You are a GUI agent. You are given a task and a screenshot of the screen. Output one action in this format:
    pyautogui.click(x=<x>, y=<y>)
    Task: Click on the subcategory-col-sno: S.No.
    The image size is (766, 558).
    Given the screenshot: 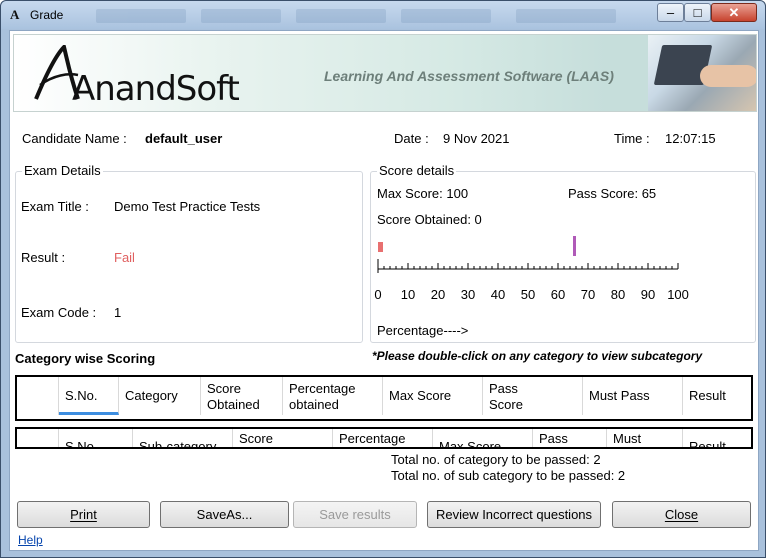 What is the action you would take?
    pyautogui.click(x=96, y=438)
    